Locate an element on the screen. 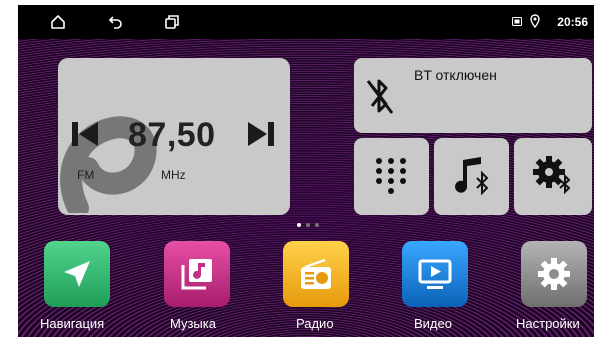 The height and width of the screenshot is (337, 594). clock: 20:56 is located at coordinates (572, 22).